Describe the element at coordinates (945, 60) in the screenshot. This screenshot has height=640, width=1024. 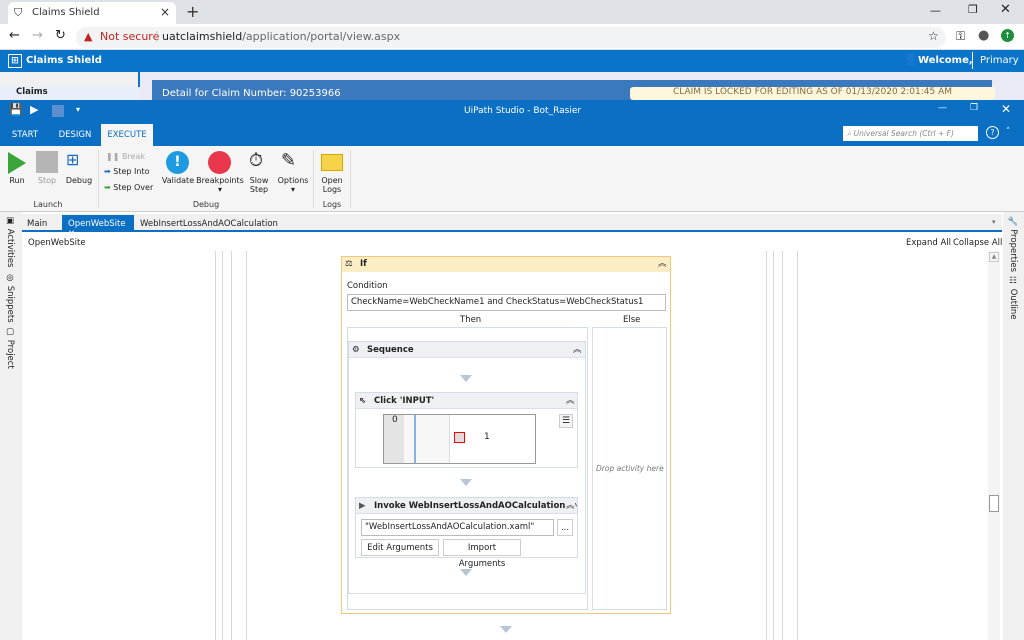
I see `welcome-label: Welcome,` at that location.